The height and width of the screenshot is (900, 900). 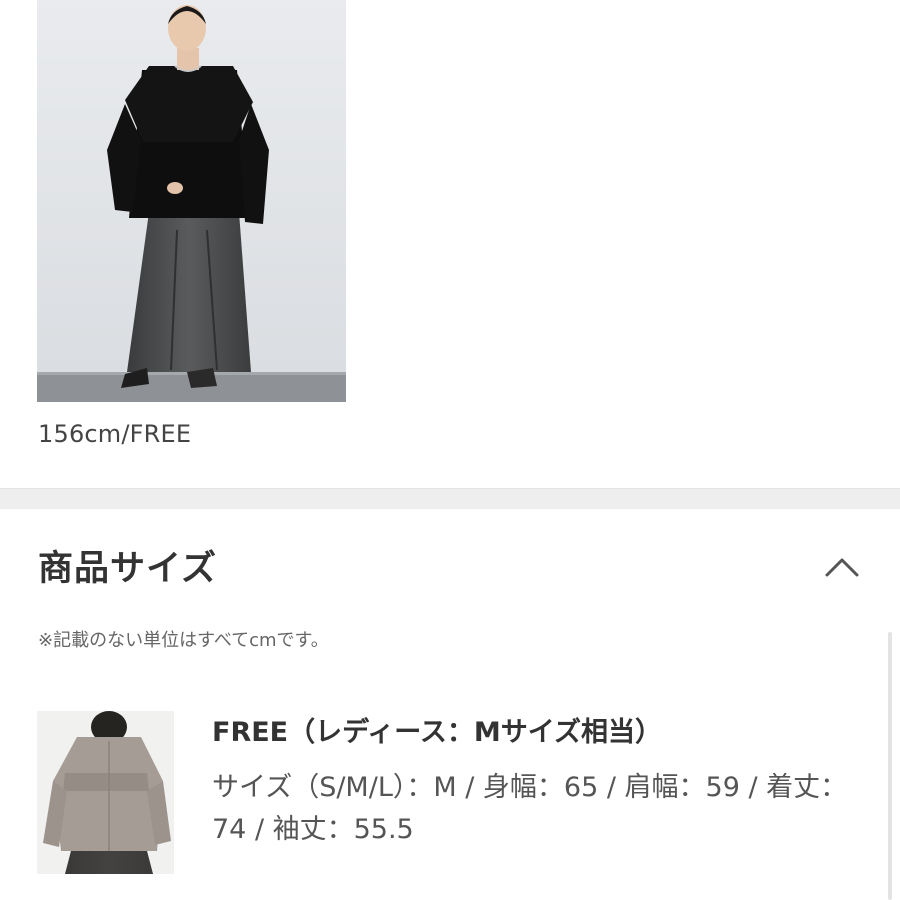 I want to click on collapse-toggle-button, so click(x=842, y=568).